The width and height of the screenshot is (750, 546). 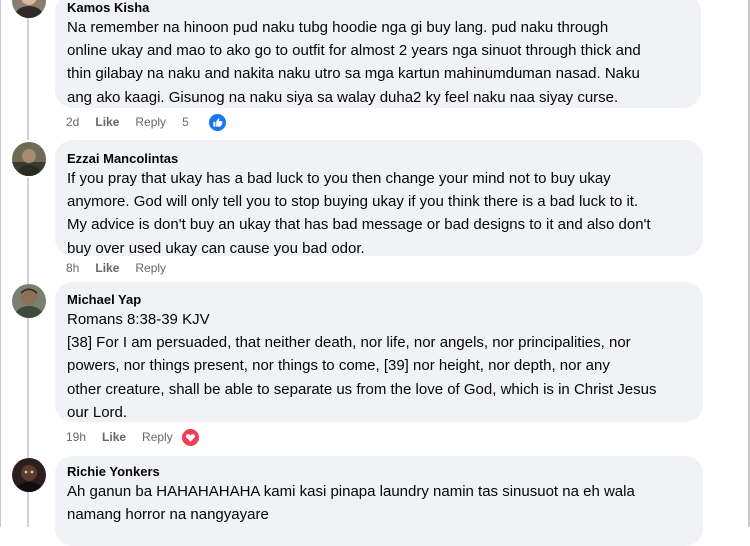 I want to click on comment-author: Michael Yap, so click(x=379, y=300).